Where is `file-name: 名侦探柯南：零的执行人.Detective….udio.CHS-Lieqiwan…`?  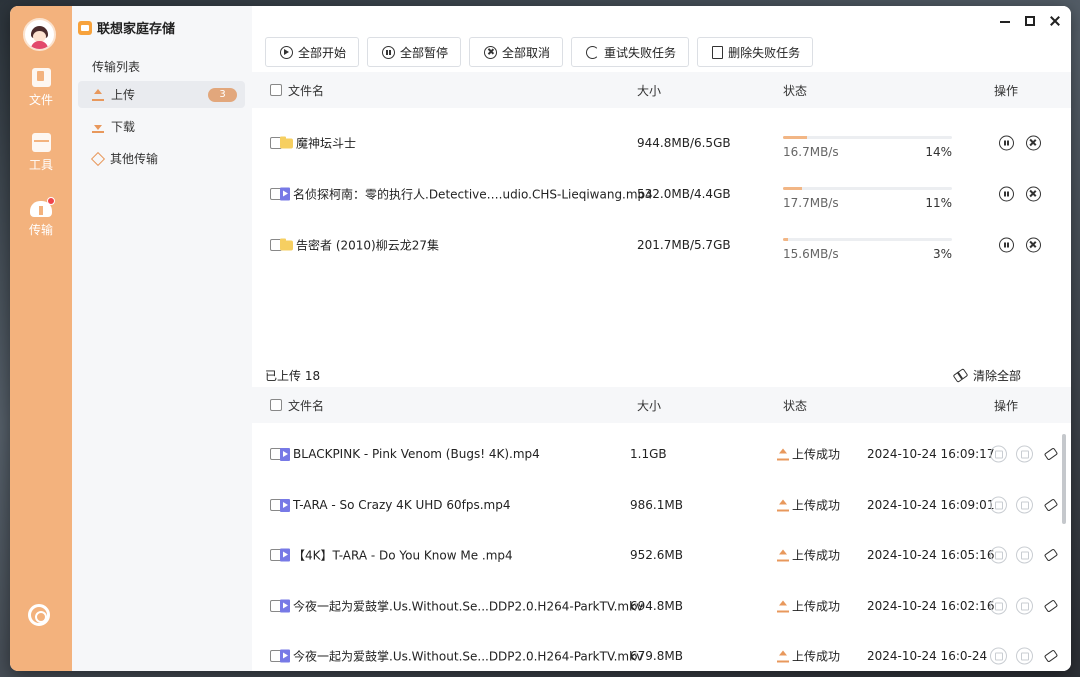
file-name: 名侦探柯南：零的执行人.Detective….udio.CHS-Lieqiwan… is located at coordinates (473, 194).